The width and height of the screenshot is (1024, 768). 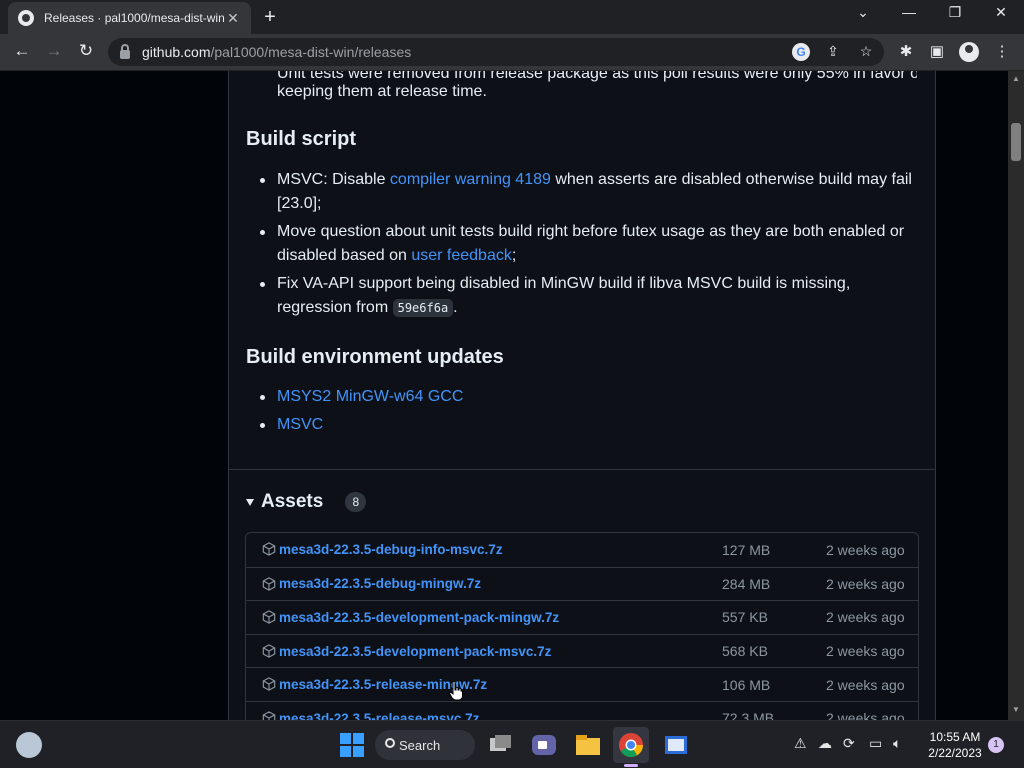 I want to click on compiler-warning-link: compiler warning 4189, so click(x=470, y=179).